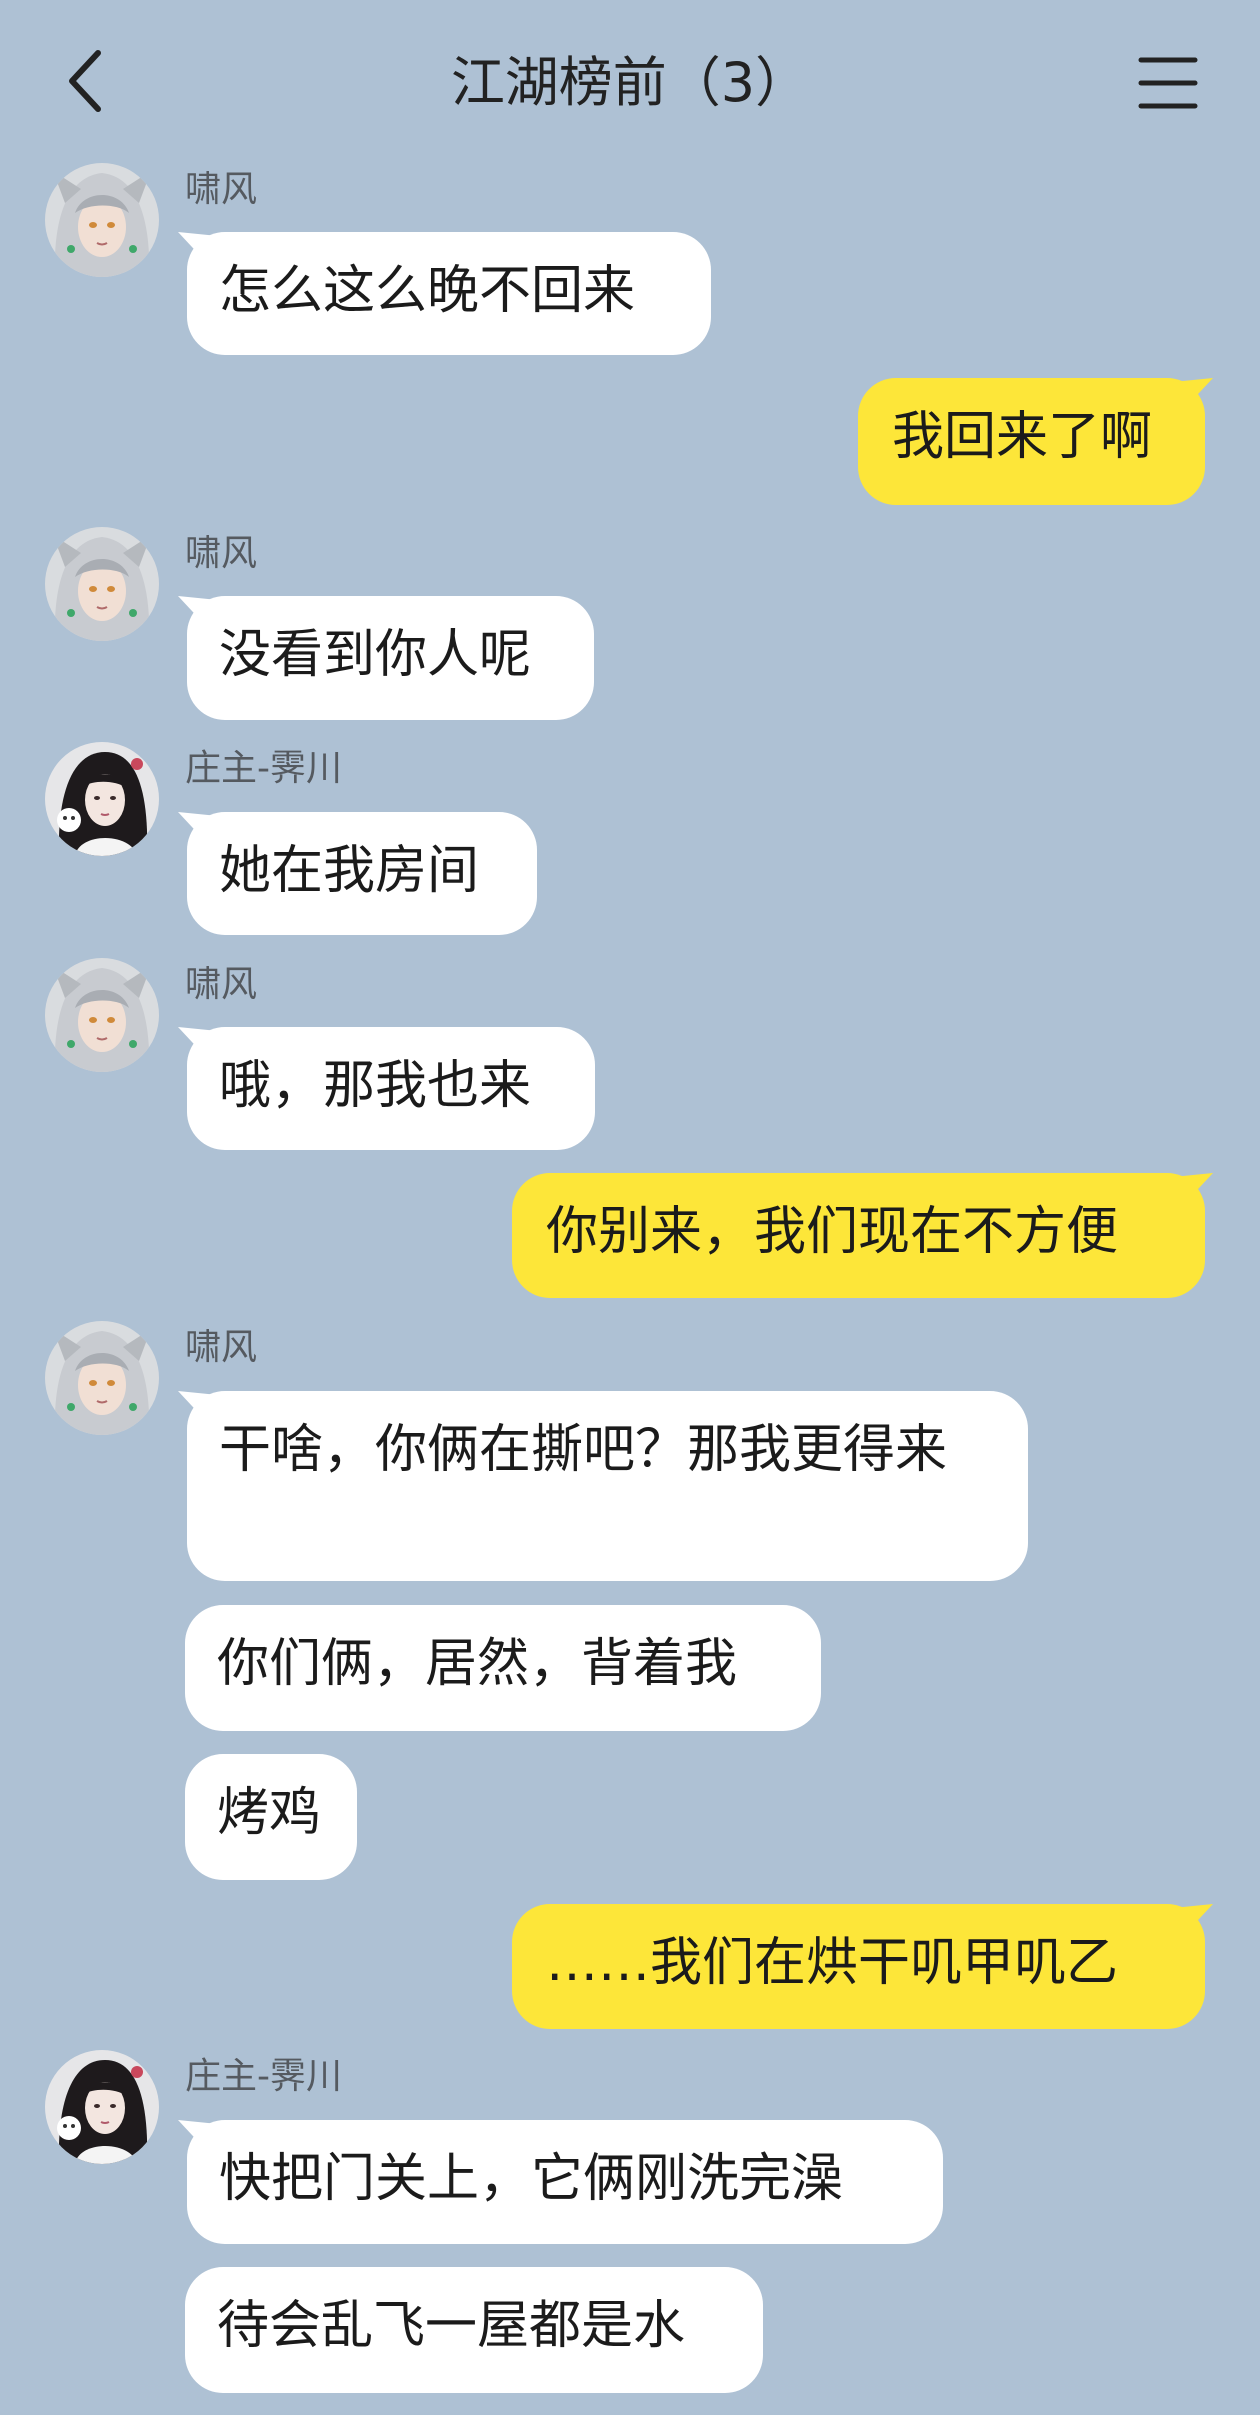 This screenshot has width=1260, height=2415. I want to click on message-bubble-outgoing: ……我们在烘干叽甲叽乙, so click(862, 1966).